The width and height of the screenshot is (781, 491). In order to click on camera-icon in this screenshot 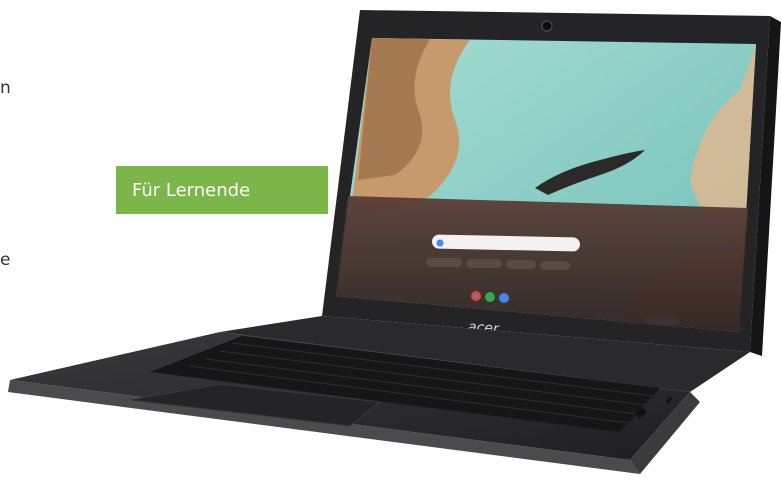, I will do `click(547, 26)`.